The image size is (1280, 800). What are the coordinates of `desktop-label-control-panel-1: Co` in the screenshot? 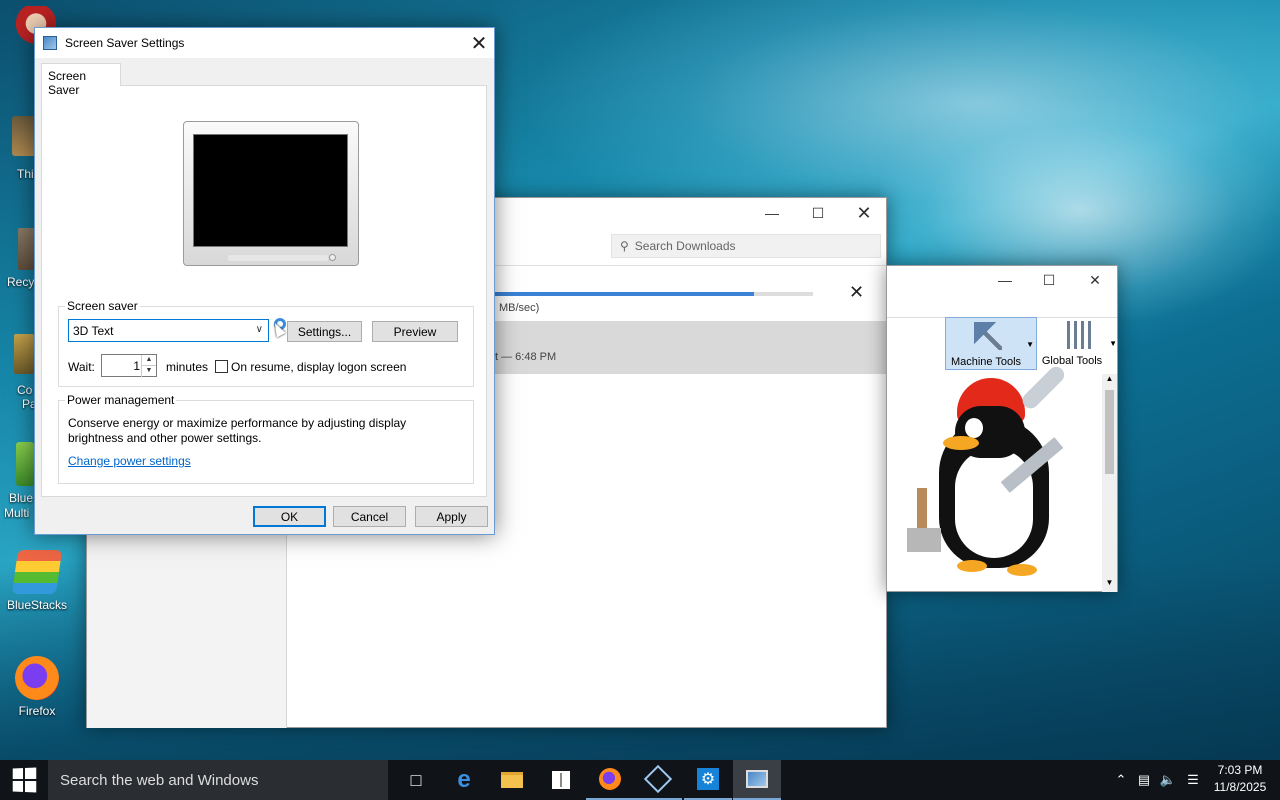 It's located at (25, 390).